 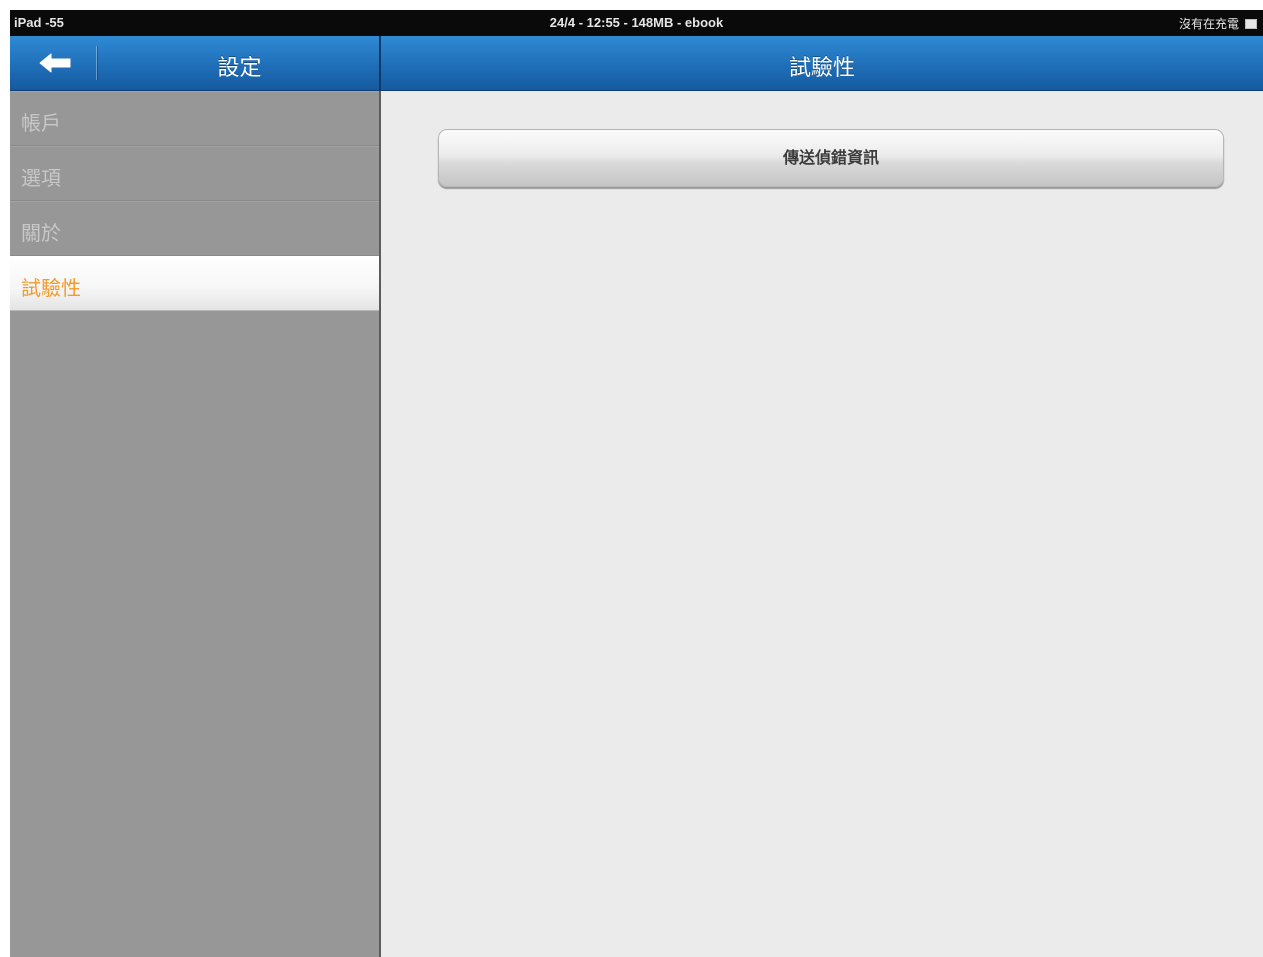 I want to click on detail-nav-bar: 試驗性, so click(x=822, y=63).